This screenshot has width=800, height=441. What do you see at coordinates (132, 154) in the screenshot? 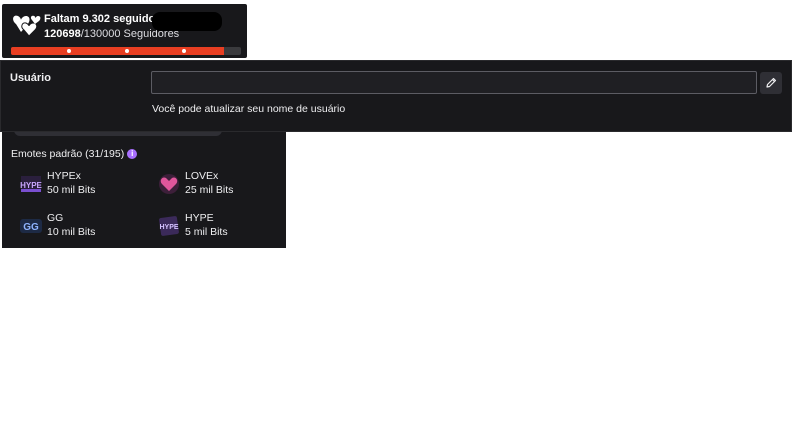
I see `info-icon: i` at bounding box center [132, 154].